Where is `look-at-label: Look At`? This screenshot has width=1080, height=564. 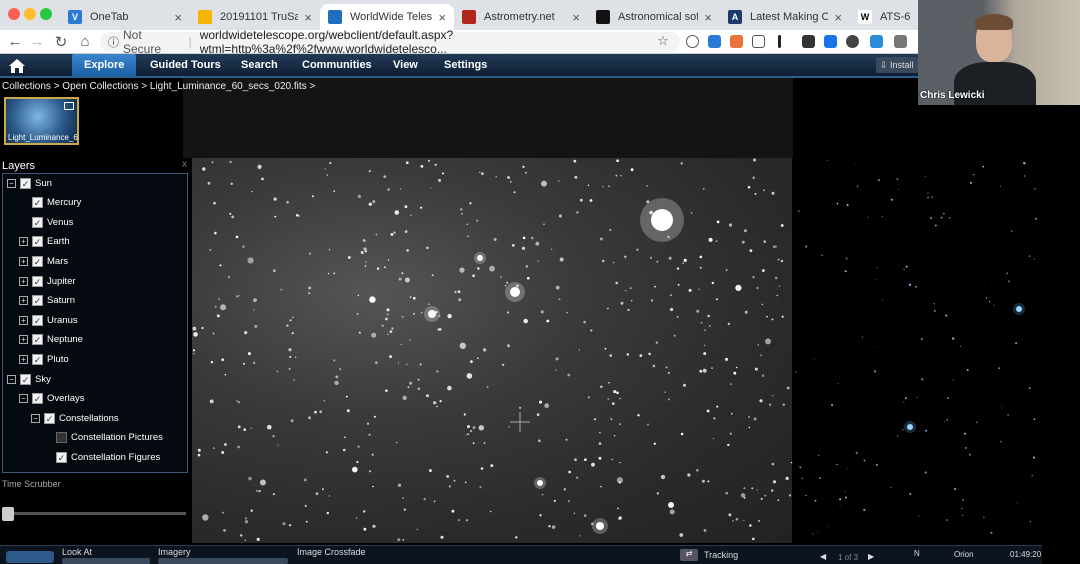
look-at-label: Look At is located at coordinates (77, 552).